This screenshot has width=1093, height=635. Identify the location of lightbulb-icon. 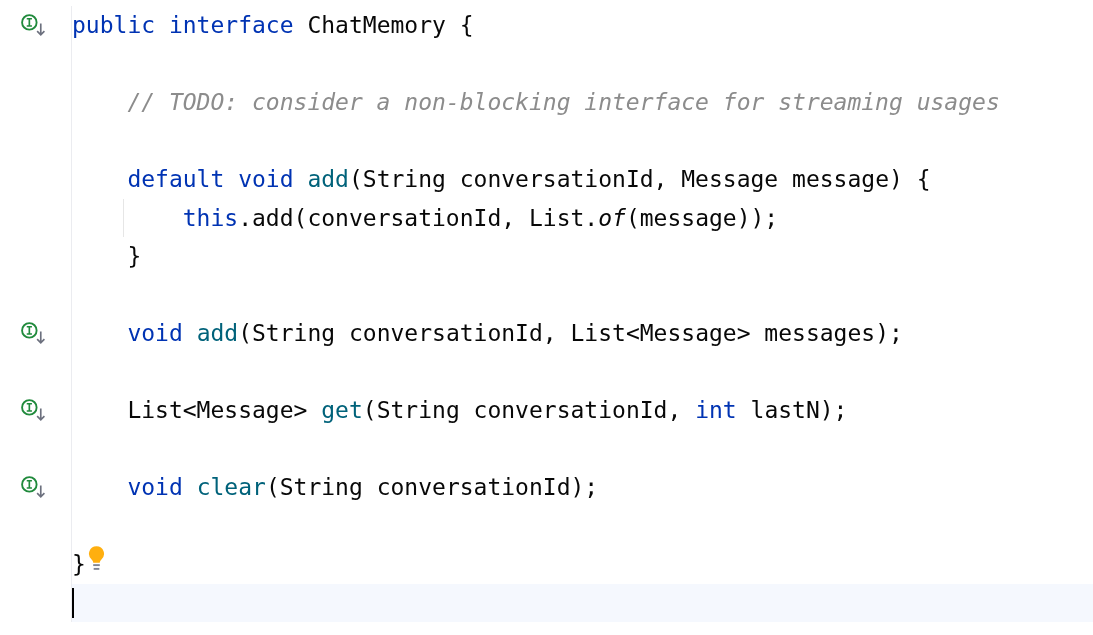
(96, 558).